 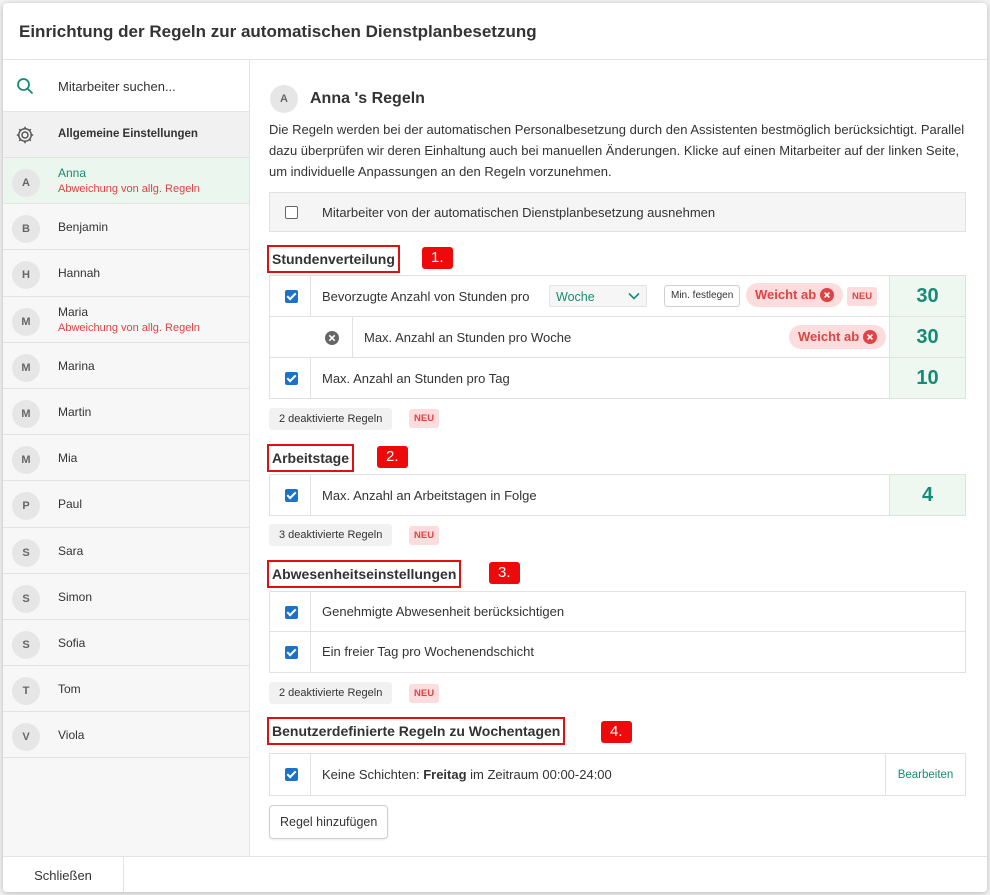 I want to click on employee-name: Hannah, so click(x=79, y=273).